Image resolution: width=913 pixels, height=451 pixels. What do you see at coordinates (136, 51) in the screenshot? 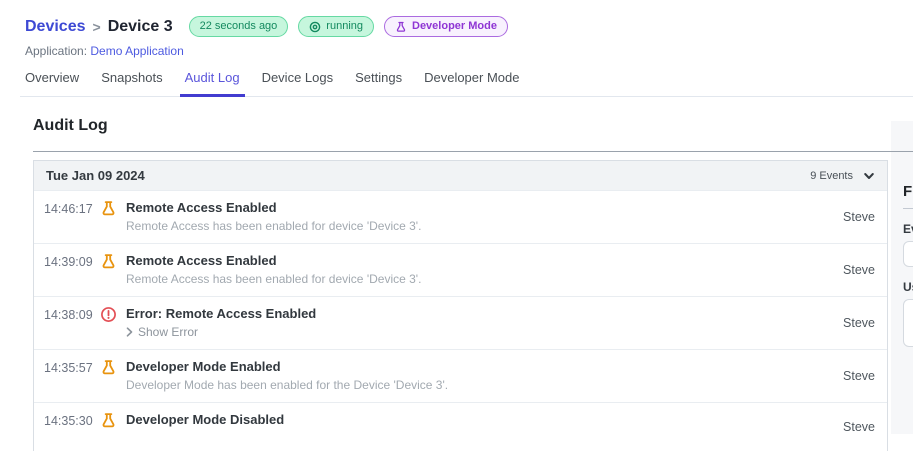
I see `application-link: Demo Application` at bounding box center [136, 51].